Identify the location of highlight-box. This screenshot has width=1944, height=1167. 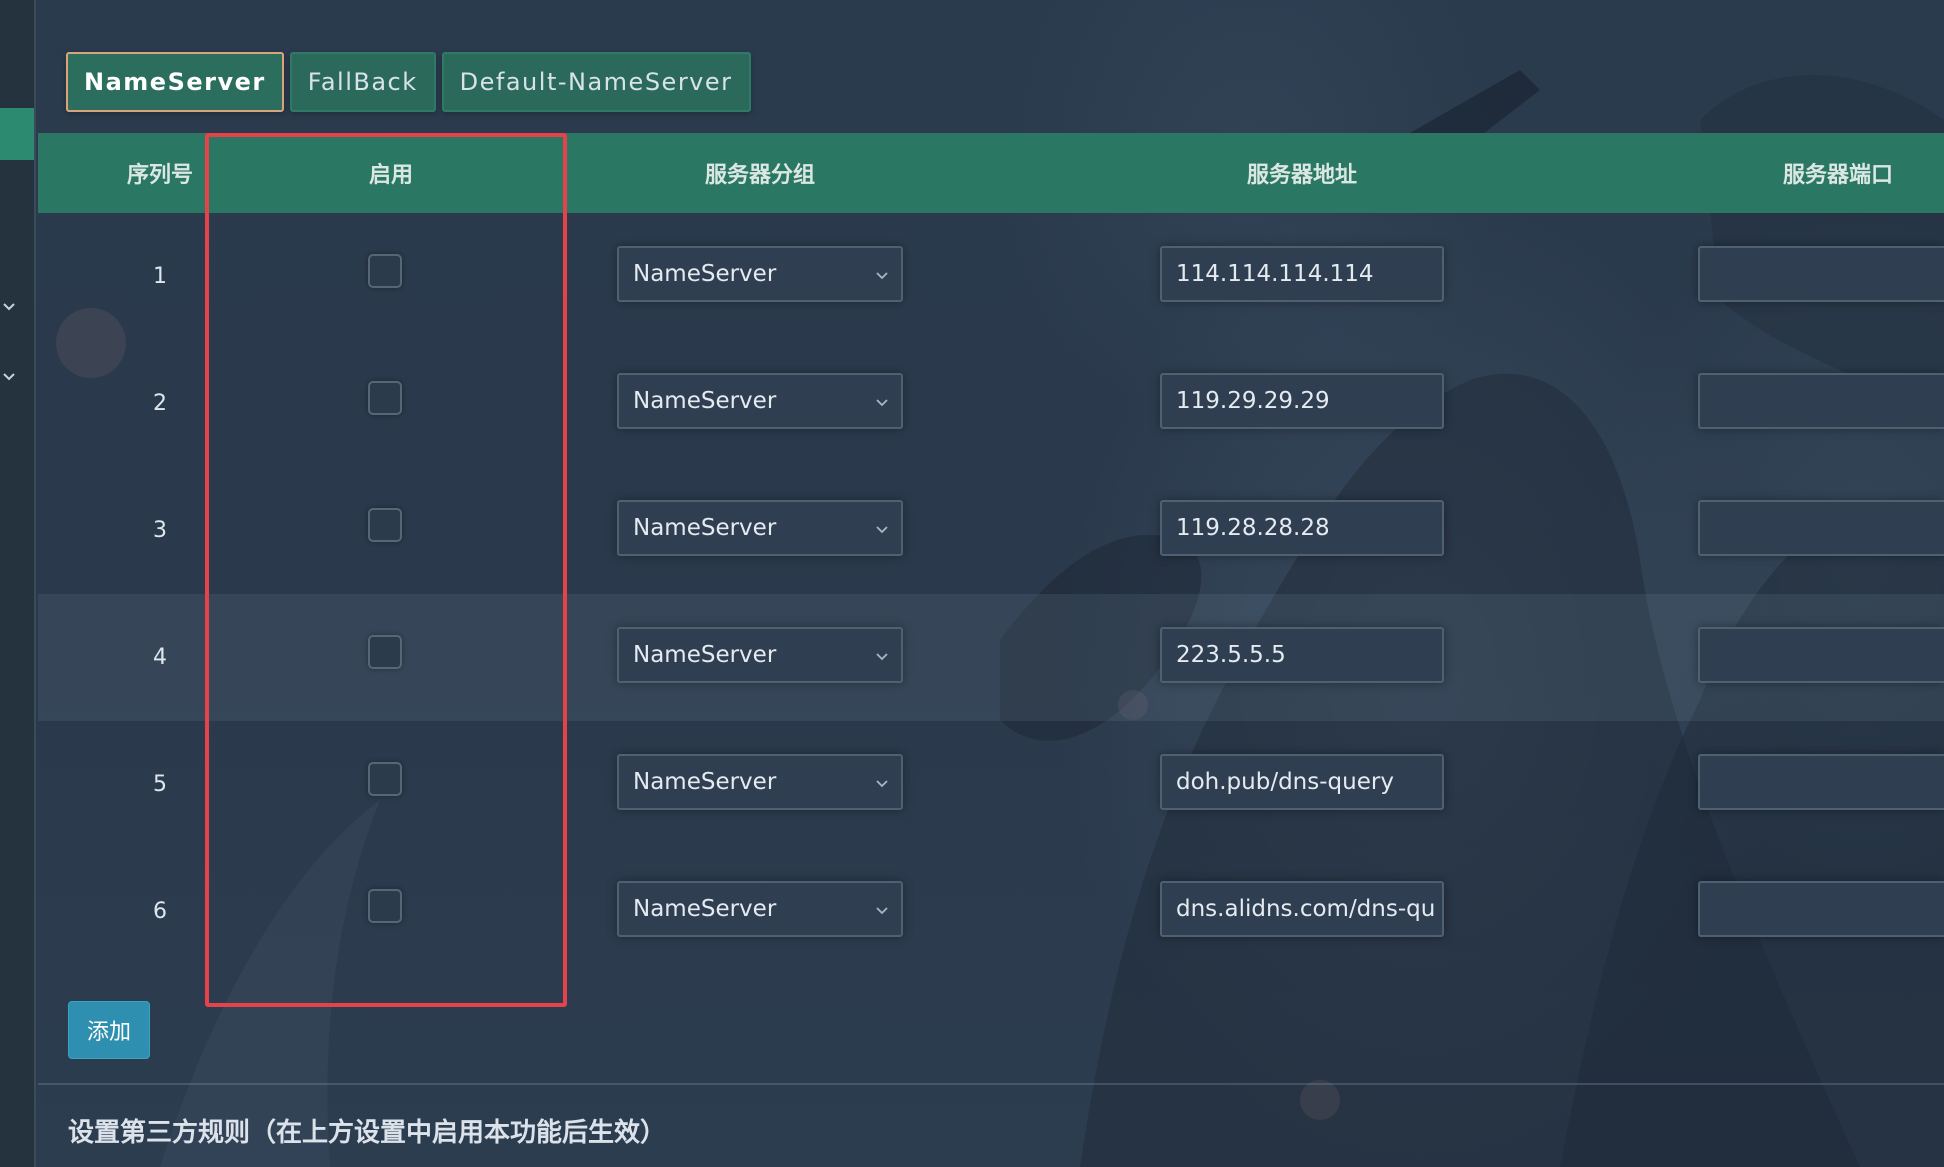
(386, 570).